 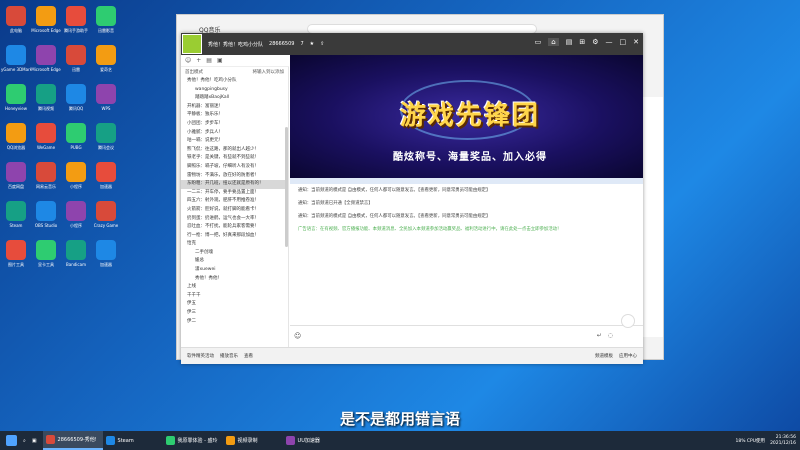 I want to click on desktop-icon: PUBG, so click(x=76, y=140).